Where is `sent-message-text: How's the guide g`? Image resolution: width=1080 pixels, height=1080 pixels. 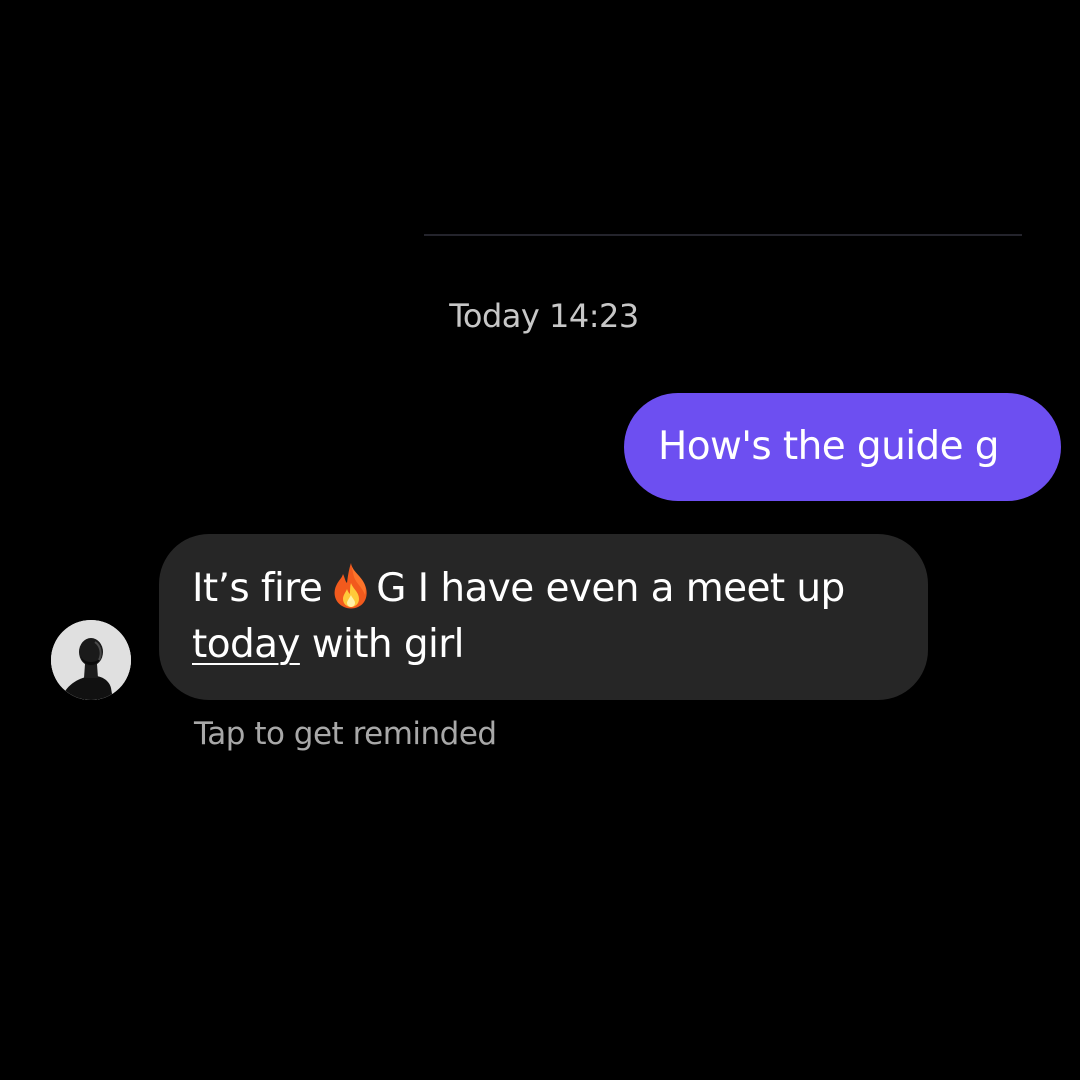
sent-message-text: How's the guide g is located at coordinates (829, 446).